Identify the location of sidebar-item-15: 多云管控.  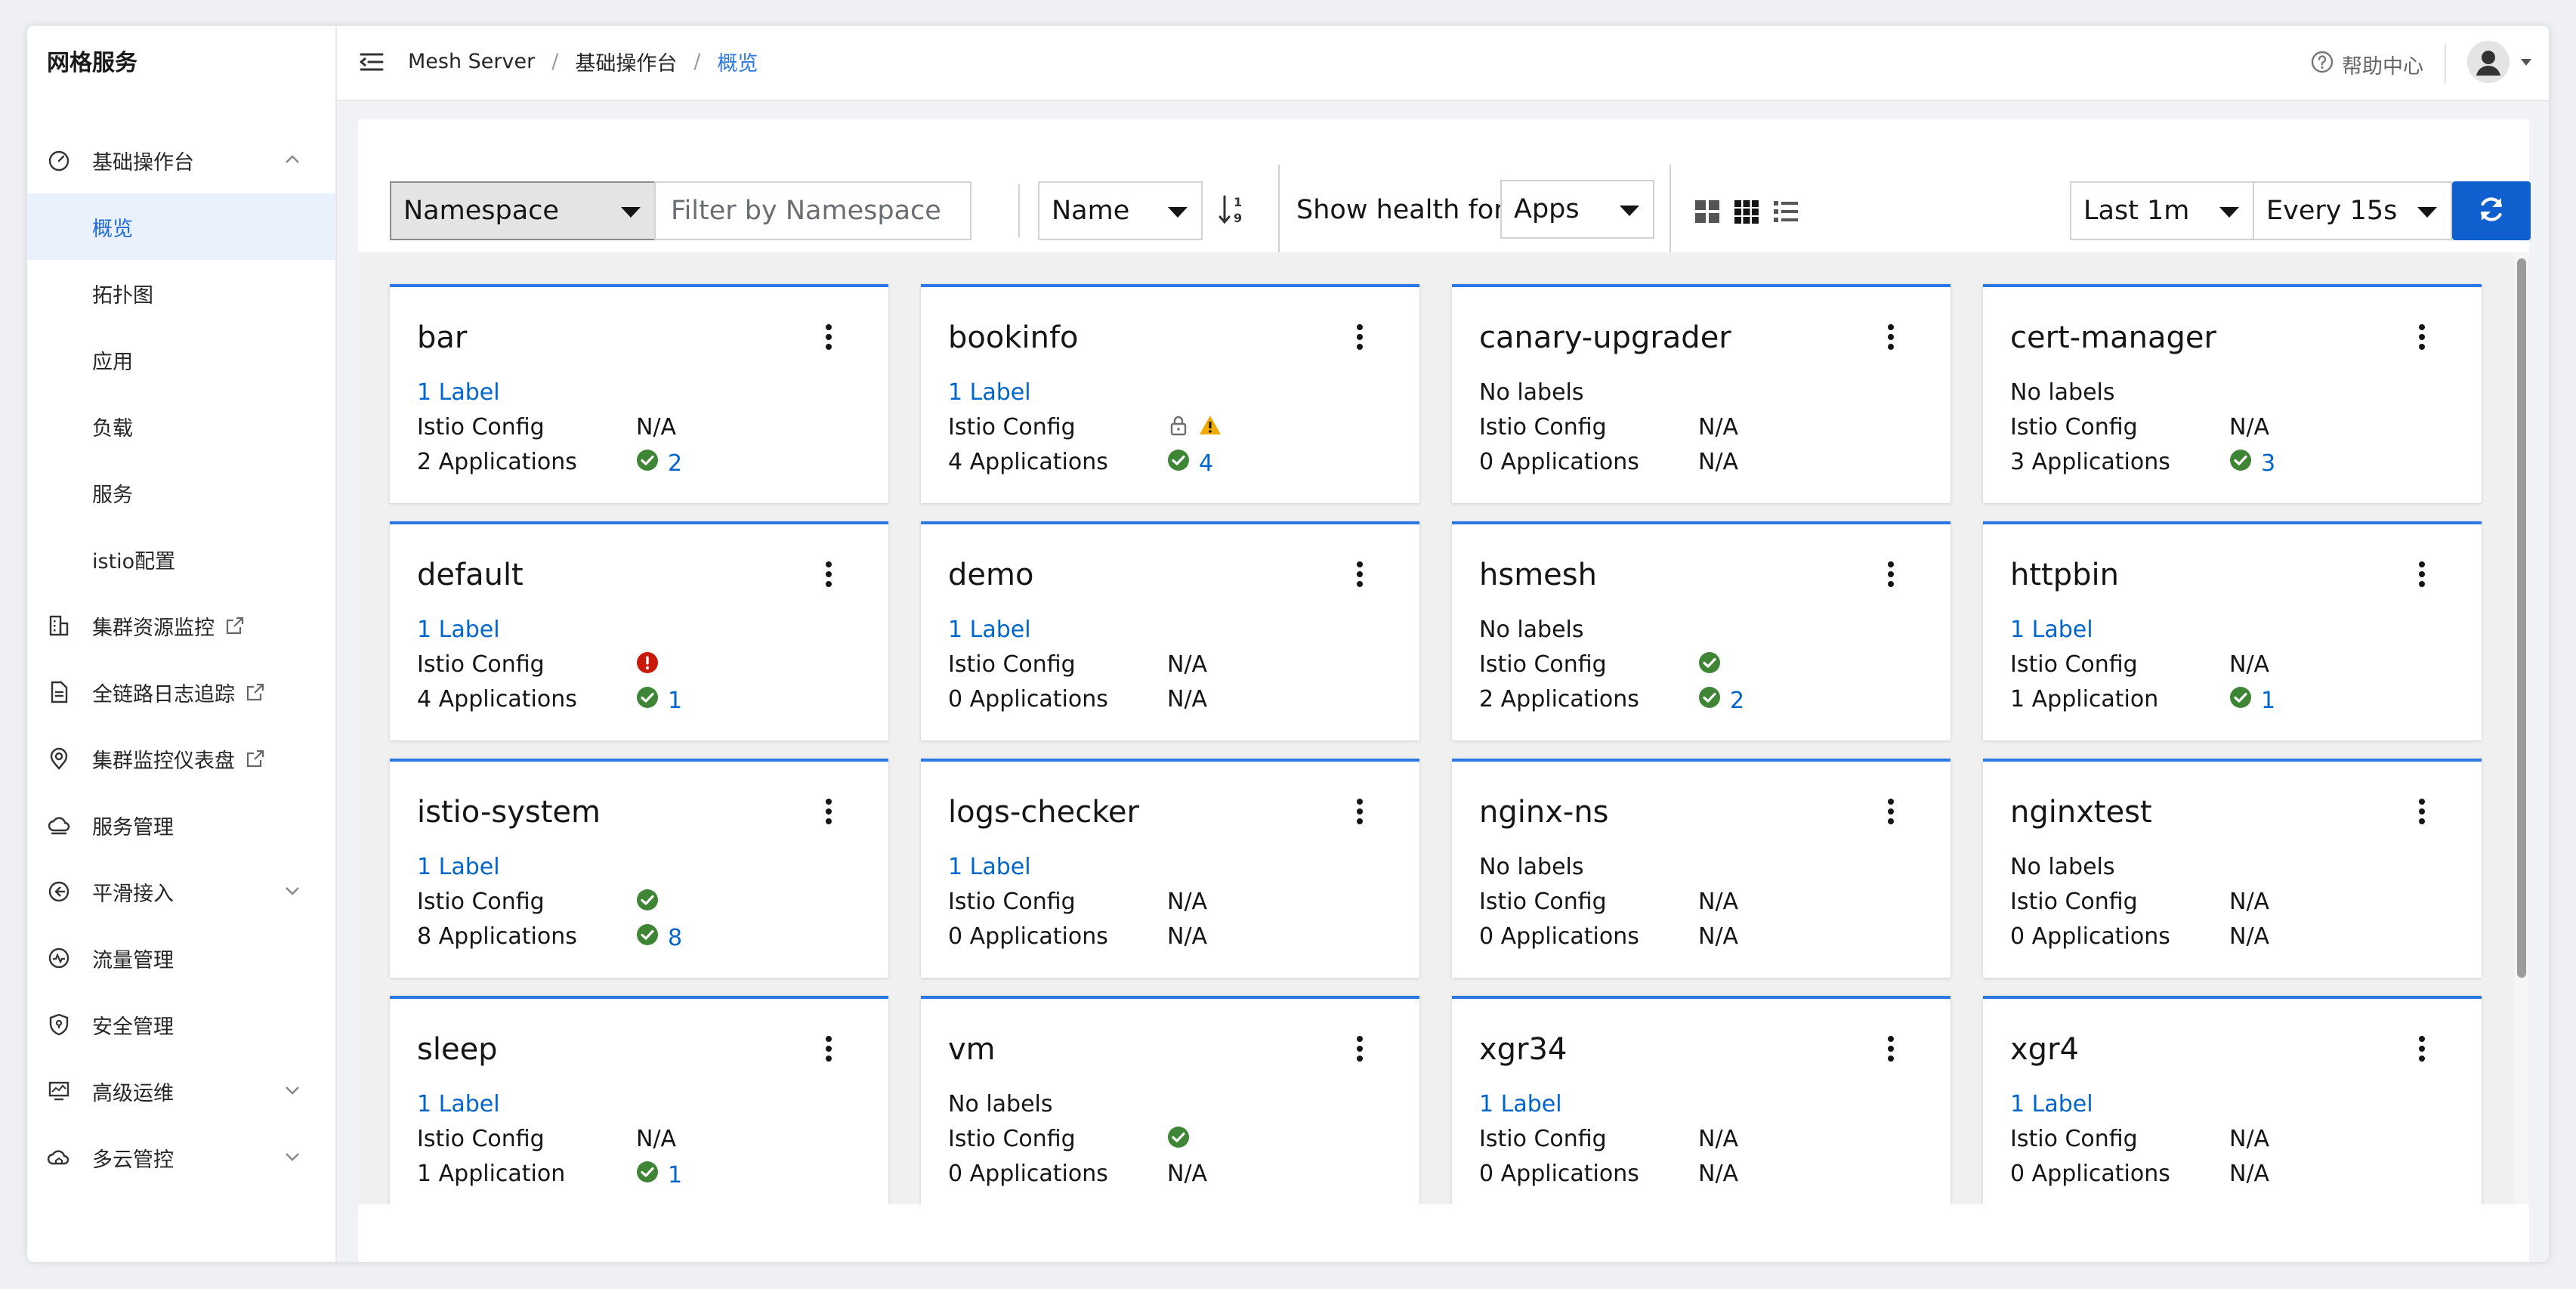
(181, 1157).